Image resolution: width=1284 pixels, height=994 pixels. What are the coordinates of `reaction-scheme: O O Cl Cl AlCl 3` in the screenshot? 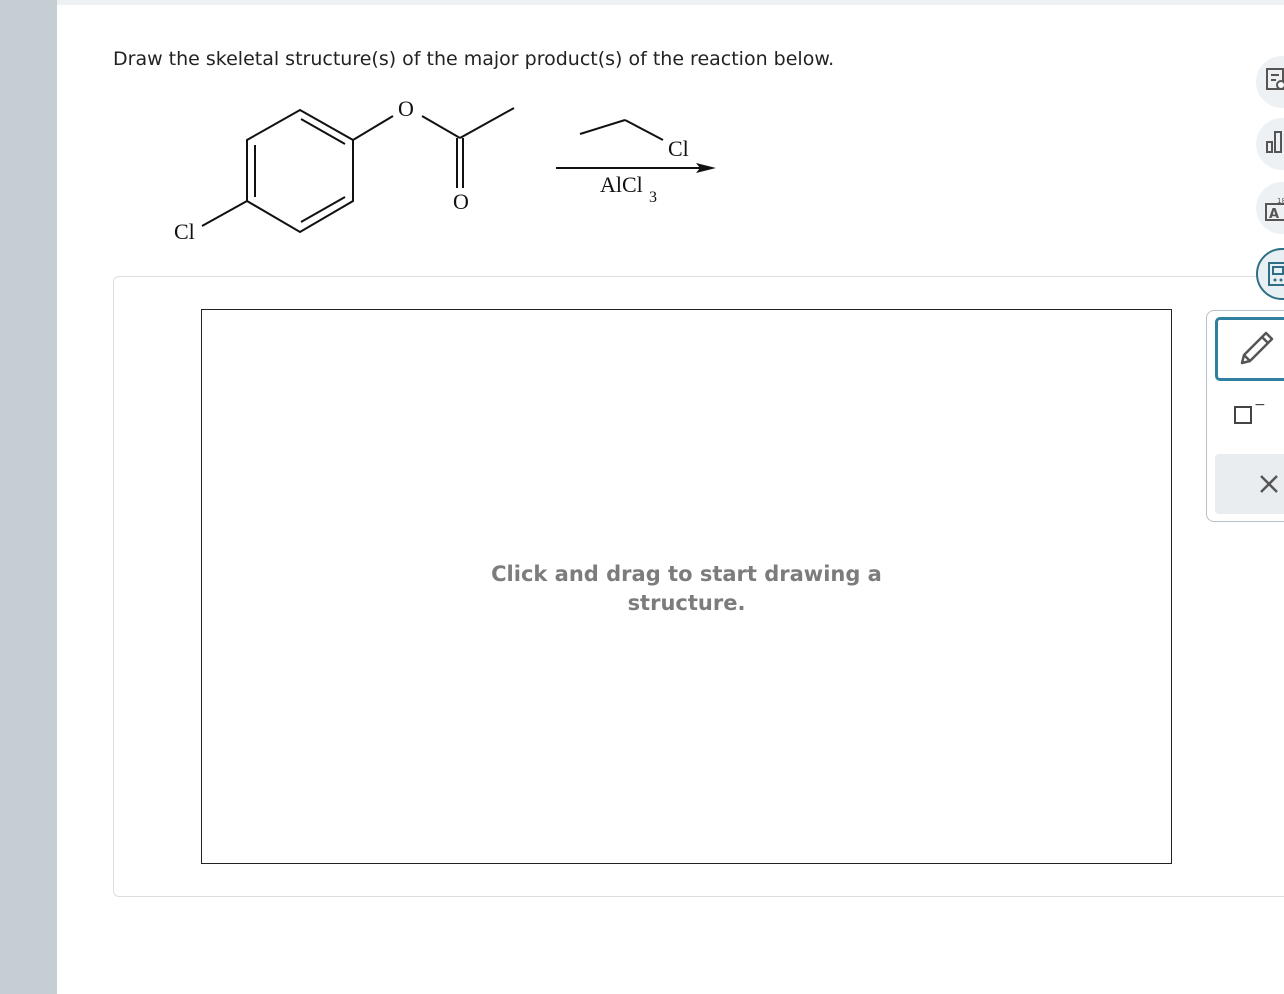 It's located at (445, 170).